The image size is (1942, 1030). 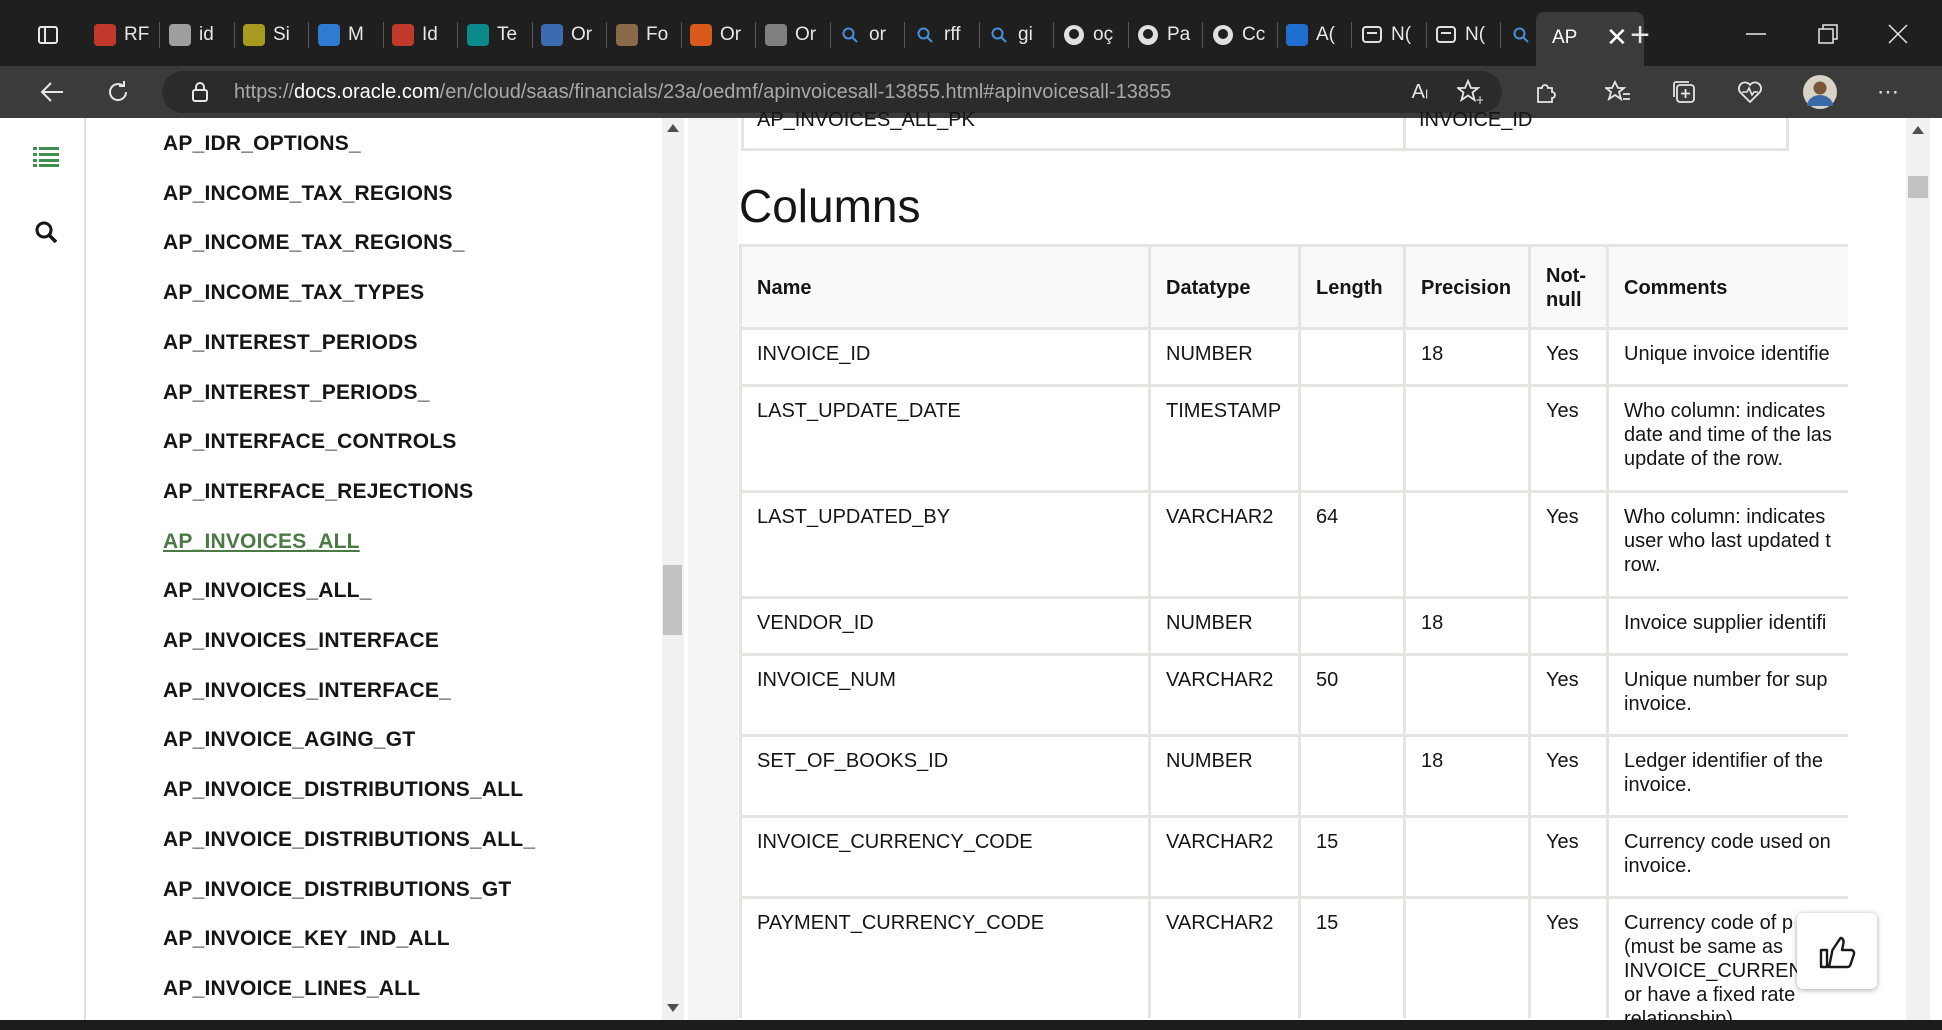 What do you see at coordinates (1243, 35) in the screenshot?
I see `browser-tab: Cc` at bounding box center [1243, 35].